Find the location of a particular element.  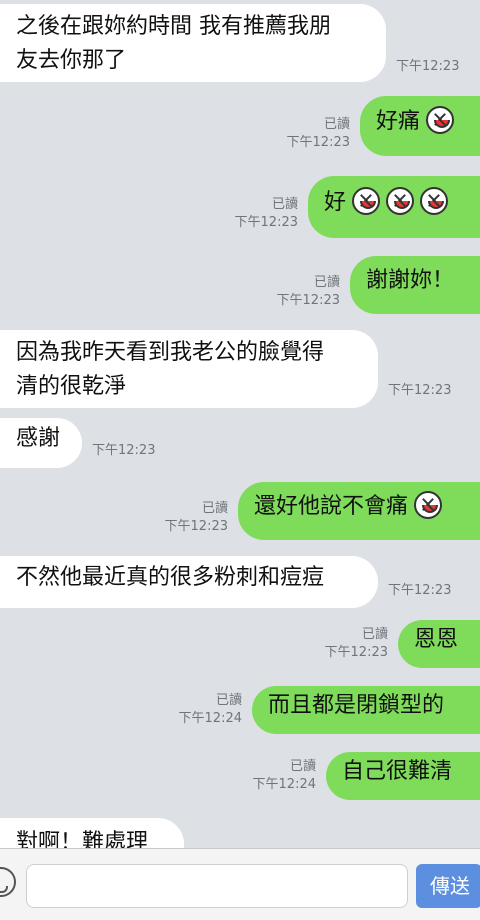

incoming-message-bubble: 對啊！難處理 is located at coordinates (92, 833).